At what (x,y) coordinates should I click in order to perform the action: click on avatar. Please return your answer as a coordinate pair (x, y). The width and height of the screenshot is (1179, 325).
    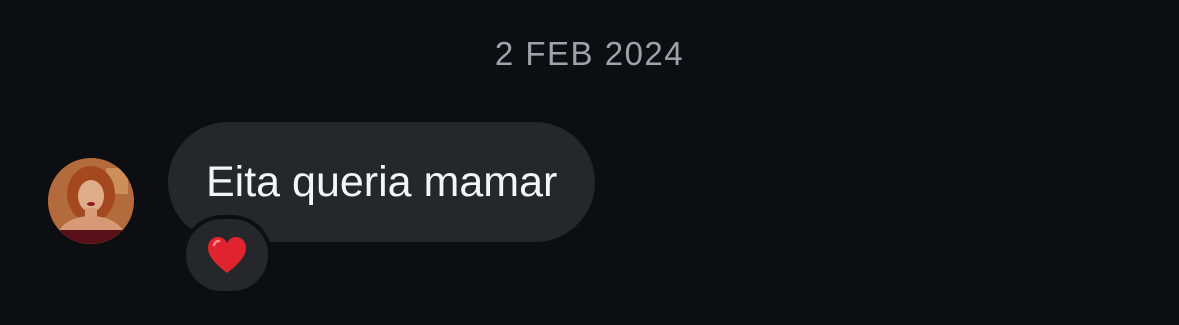
    Looking at the image, I should click on (91, 201).